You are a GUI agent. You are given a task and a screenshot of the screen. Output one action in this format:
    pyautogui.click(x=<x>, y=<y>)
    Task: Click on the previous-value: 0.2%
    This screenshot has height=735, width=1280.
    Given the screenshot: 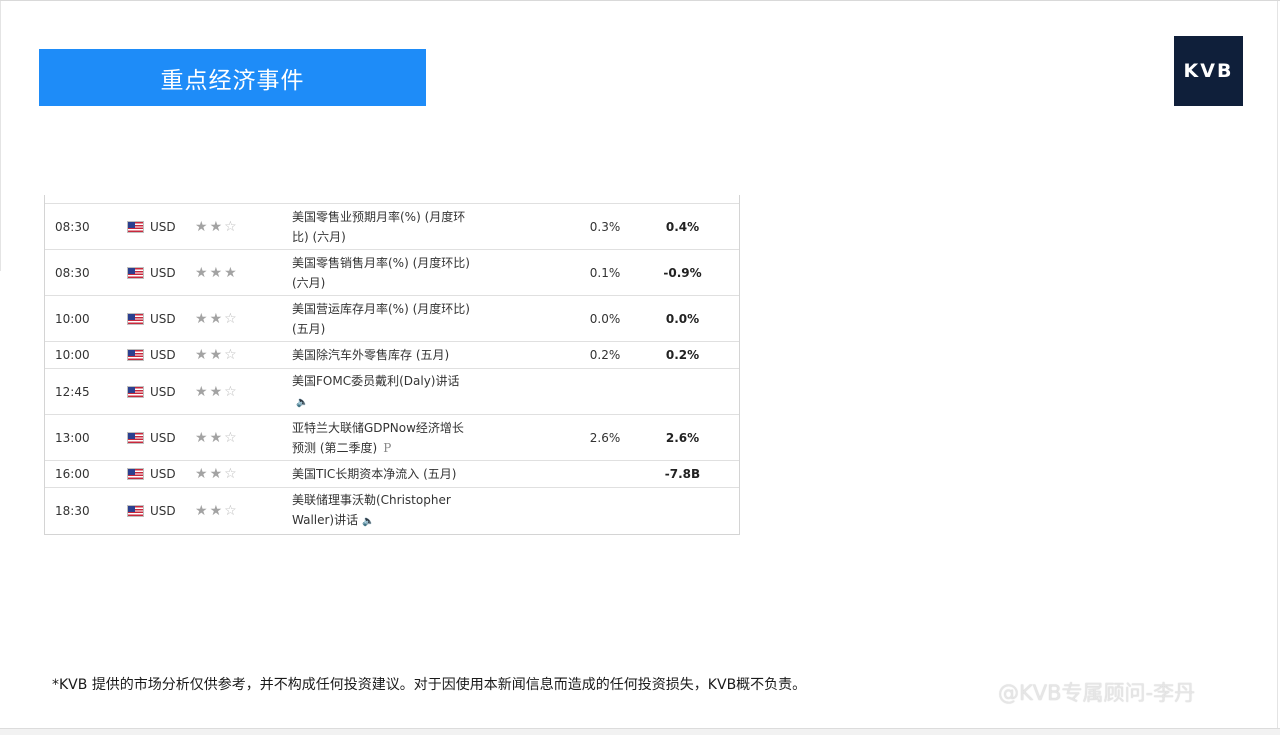 What is the action you would take?
    pyautogui.click(x=605, y=355)
    